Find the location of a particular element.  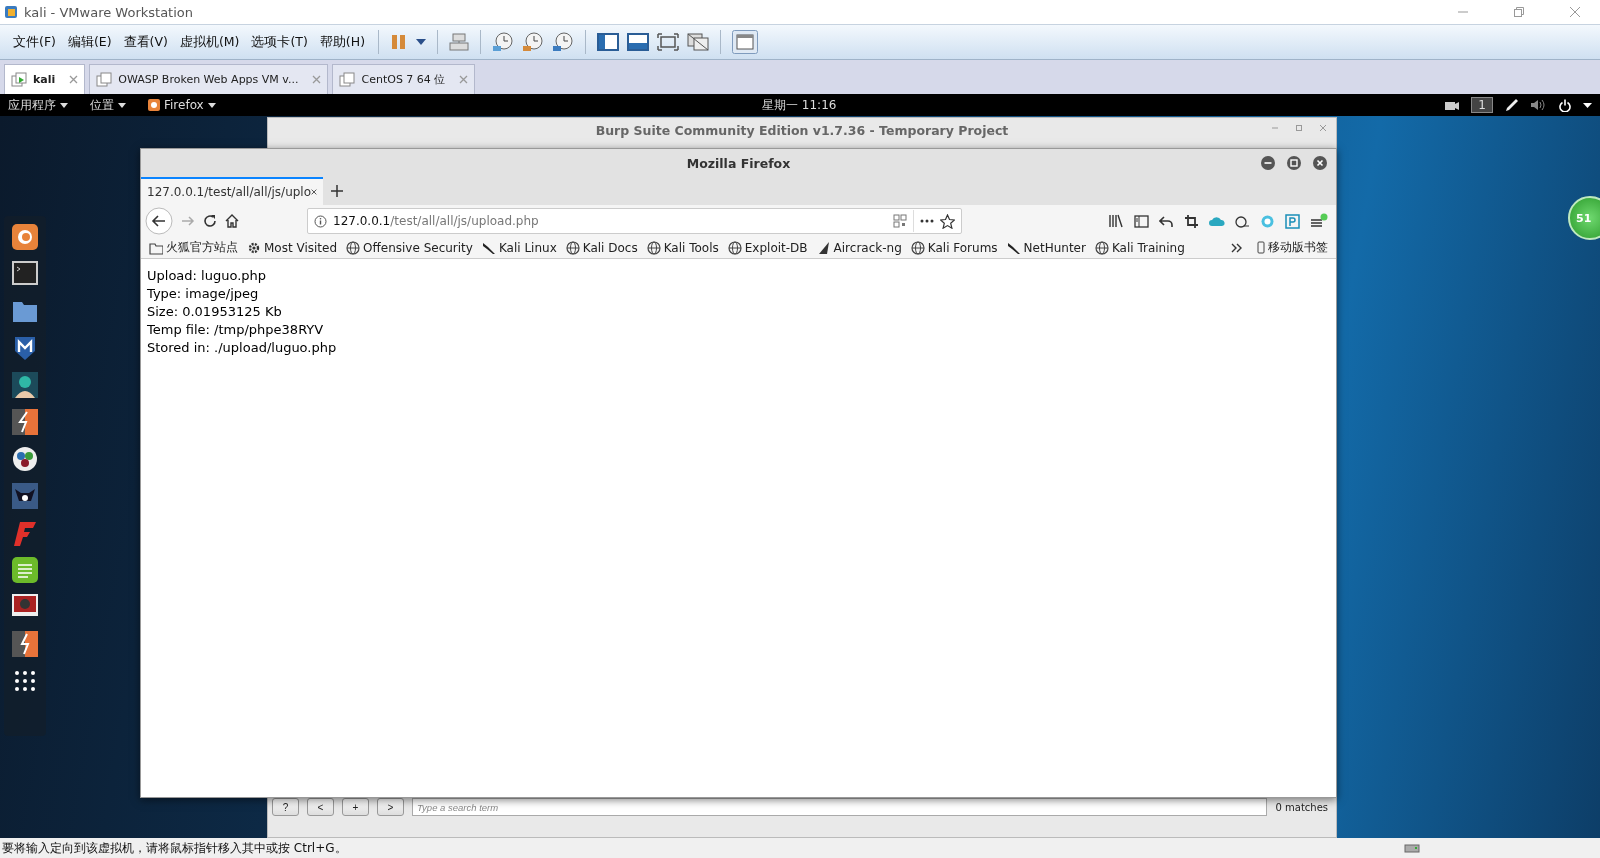

menu-item: 选项卡(T) is located at coordinates (279, 42).